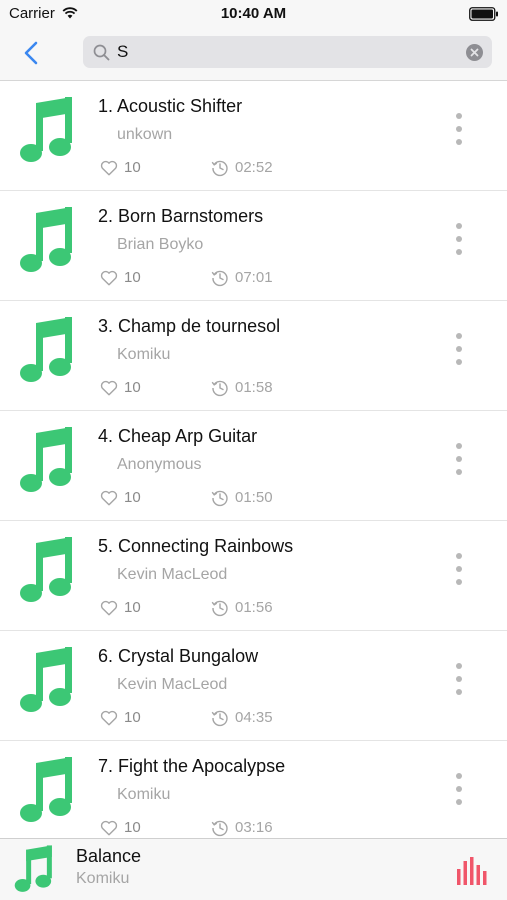 The height and width of the screenshot is (900, 507). What do you see at coordinates (253, 869) in the screenshot?
I see `mini-player: Balance Komiku` at bounding box center [253, 869].